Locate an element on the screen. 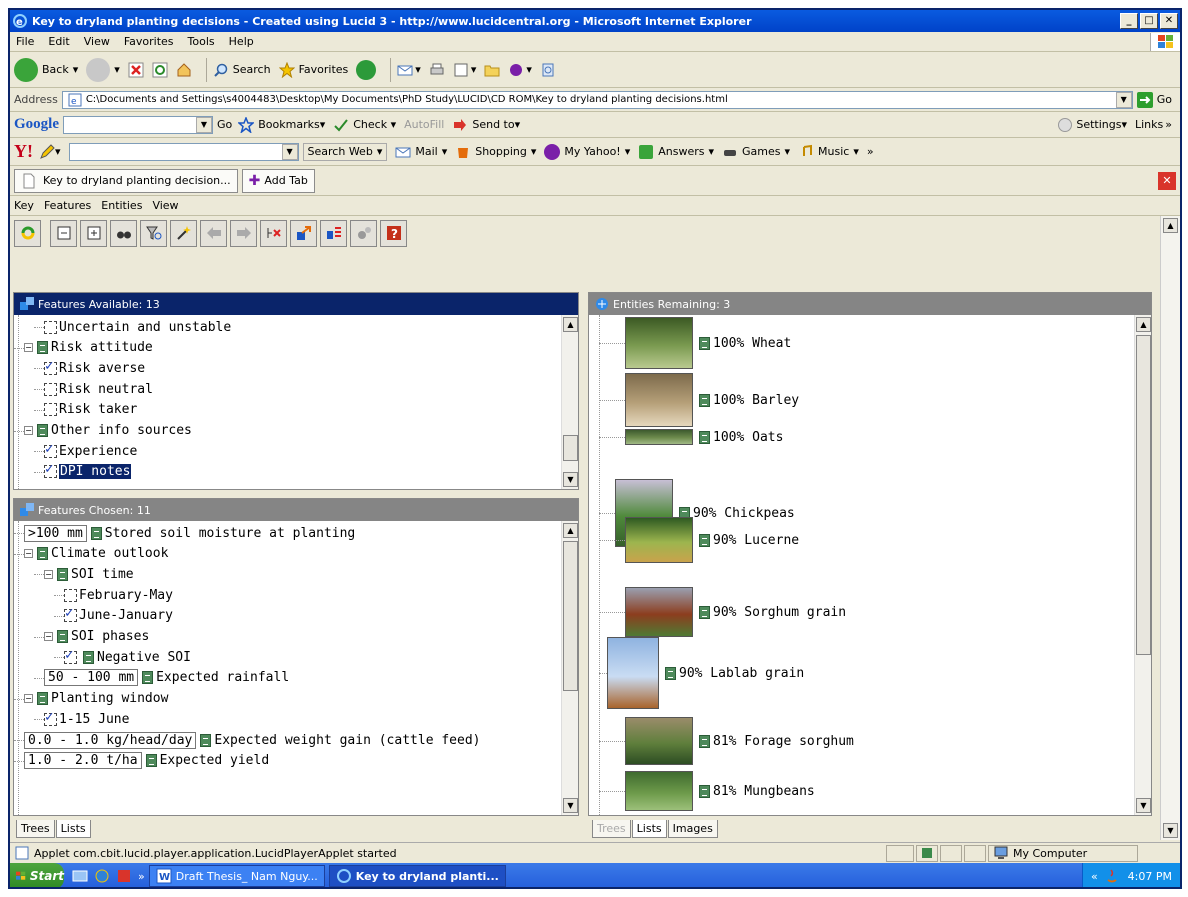 Image resolution: width=1188 pixels, height=897 pixels. entity-item: 90% Lablab grain is located at coordinates (701, 673).